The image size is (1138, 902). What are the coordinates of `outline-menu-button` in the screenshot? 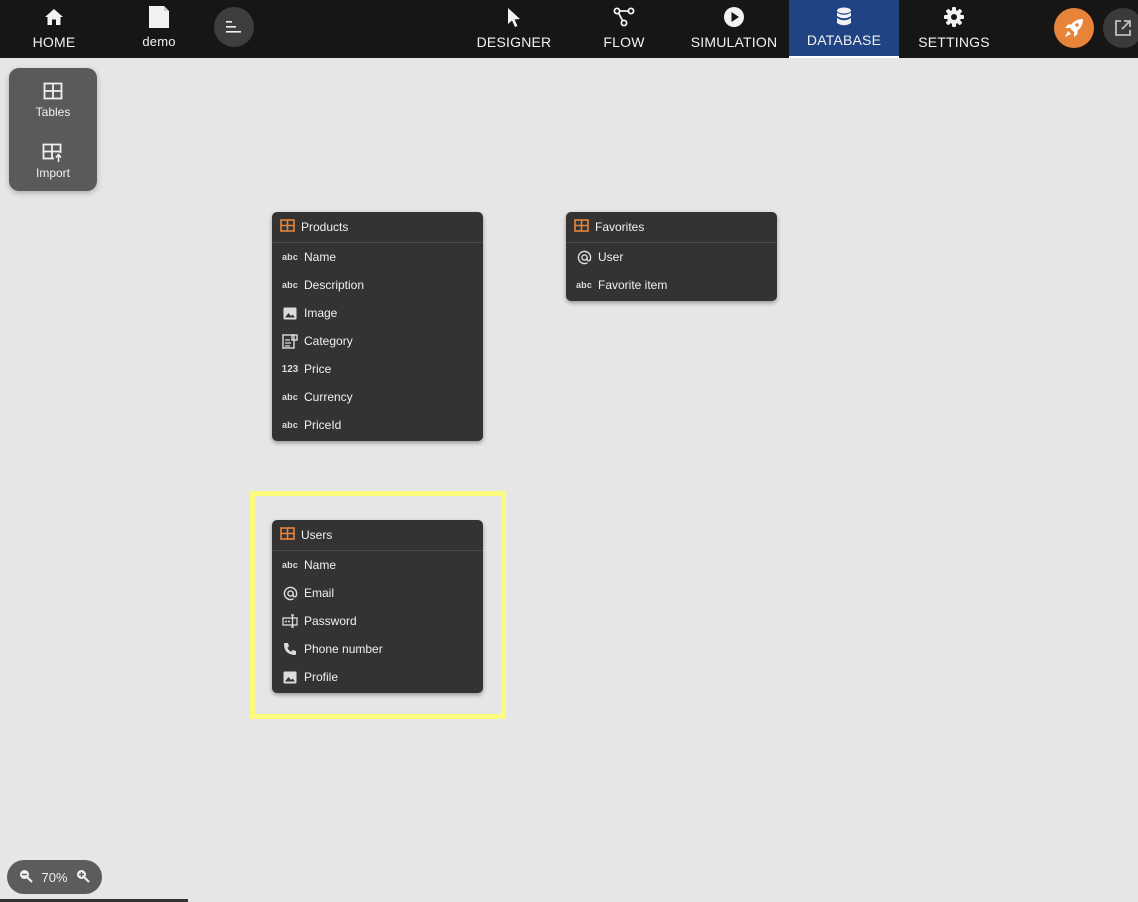 It's located at (234, 27).